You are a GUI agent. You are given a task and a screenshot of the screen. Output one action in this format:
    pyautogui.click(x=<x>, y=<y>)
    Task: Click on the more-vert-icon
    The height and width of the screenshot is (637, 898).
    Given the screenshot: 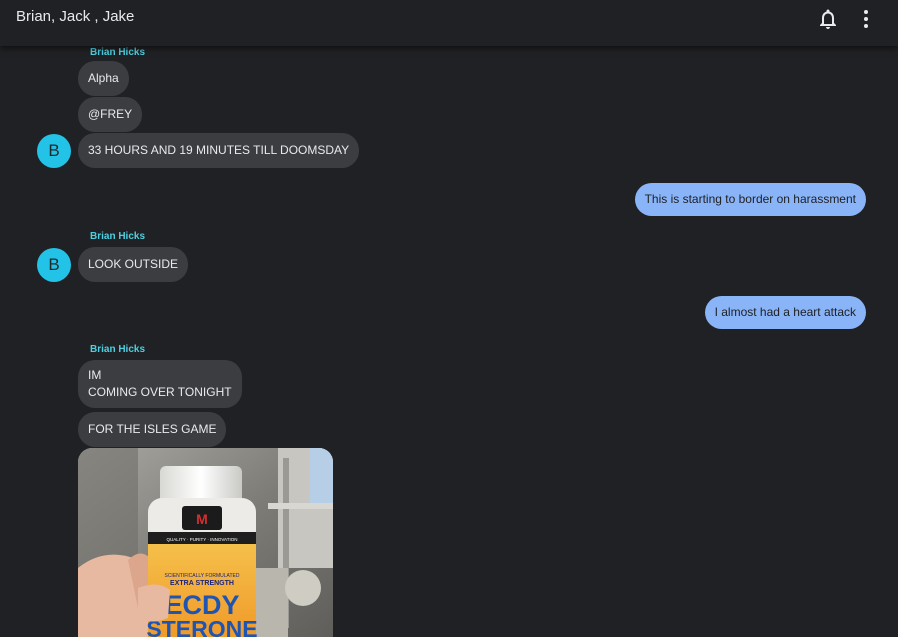 What is the action you would take?
    pyautogui.click(x=866, y=19)
    